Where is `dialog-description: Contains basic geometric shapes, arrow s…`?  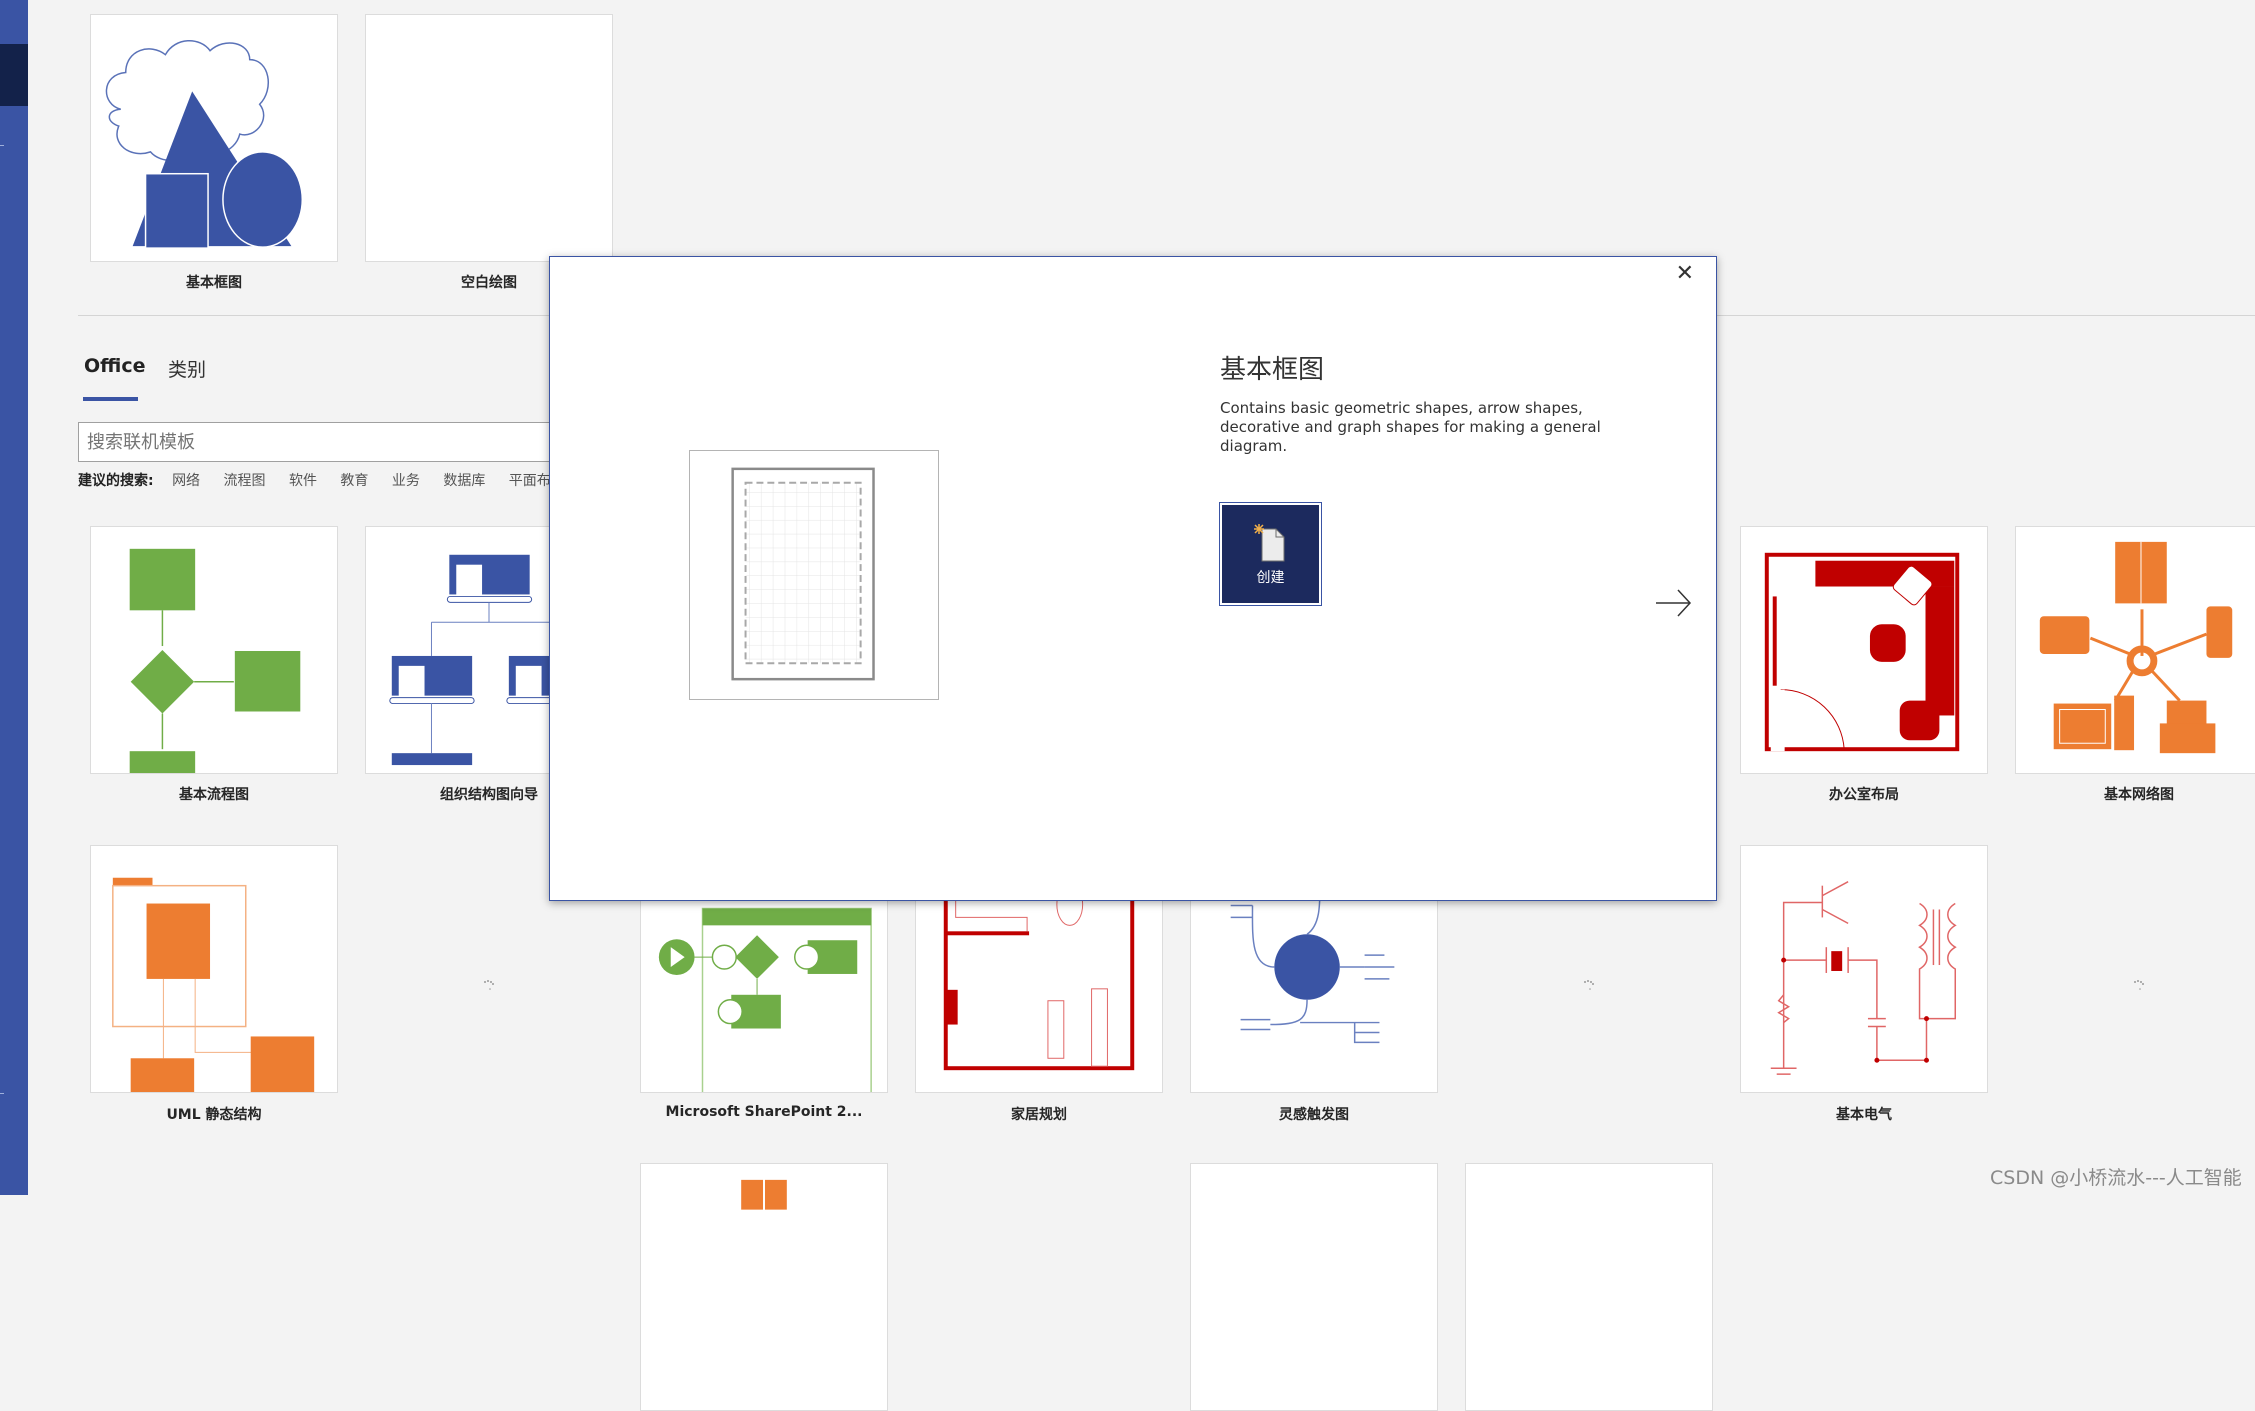 dialog-description: Contains basic geometric shapes, arrow s… is located at coordinates (1410, 427).